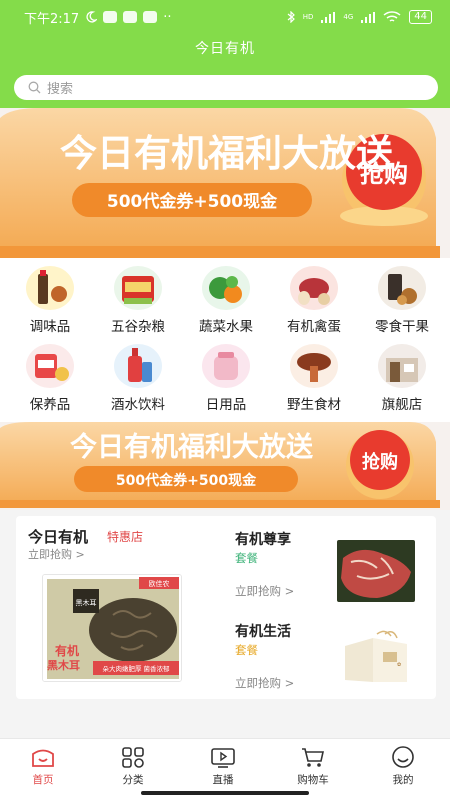 This screenshot has height=800, width=450. What do you see at coordinates (264, 683) in the screenshot?
I see `promo-item-link-2: 立即抢购 >` at bounding box center [264, 683].